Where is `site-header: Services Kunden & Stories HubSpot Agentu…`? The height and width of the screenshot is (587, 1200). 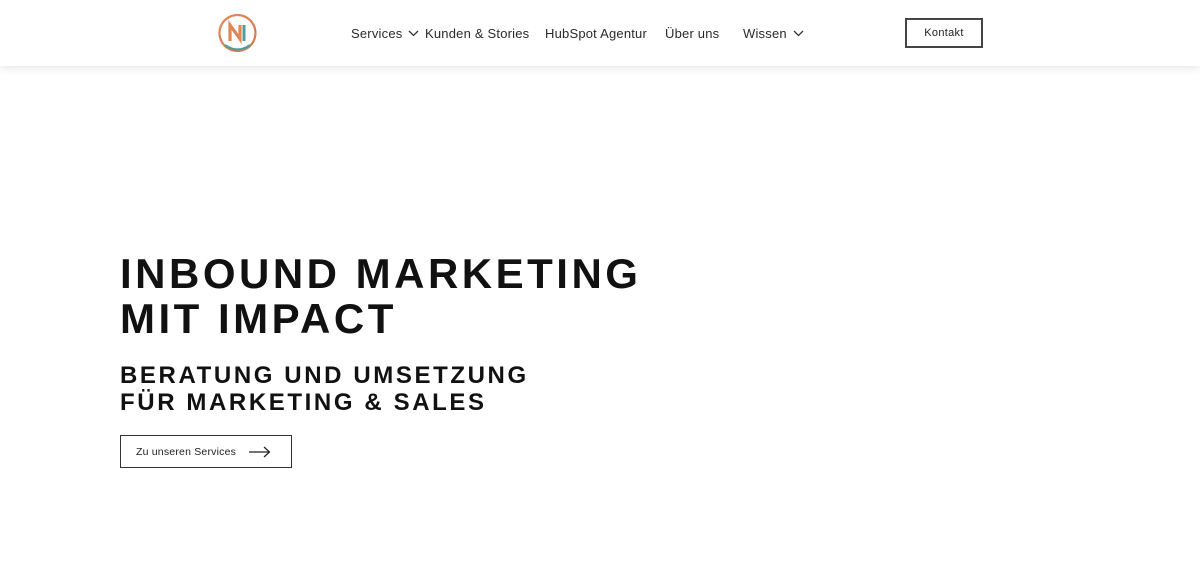 site-header: Services Kunden & Stories HubSpot Agentu… is located at coordinates (600, 33).